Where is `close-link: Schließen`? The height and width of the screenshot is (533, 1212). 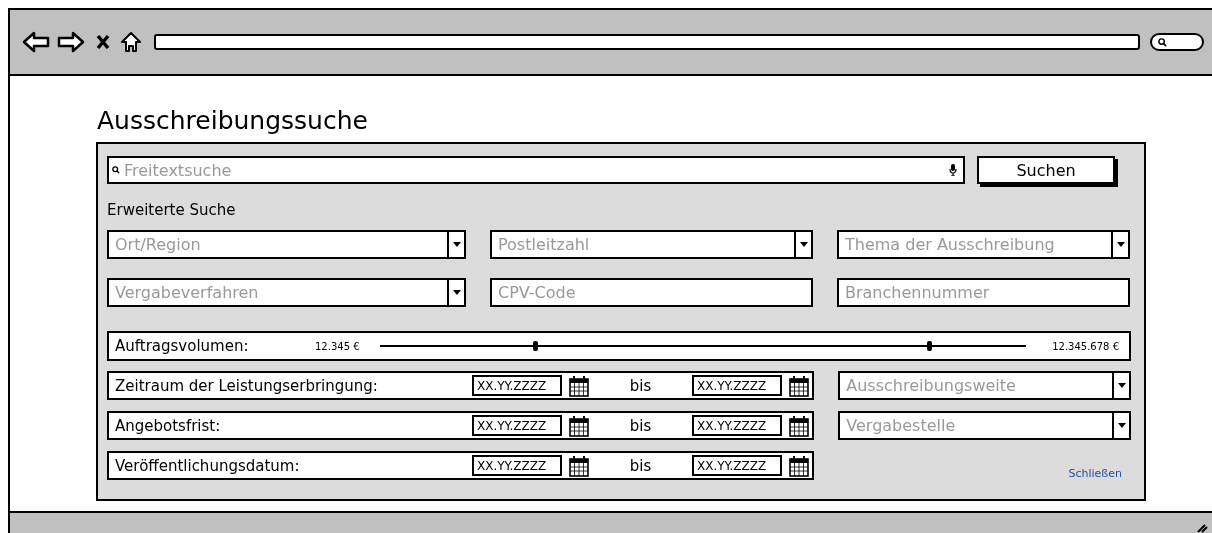 close-link: Schließen is located at coordinates (1095, 473).